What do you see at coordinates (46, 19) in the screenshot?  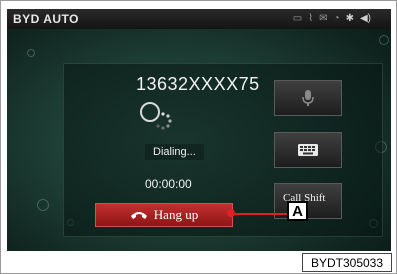 I see `brand-logo: BYD AUTO` at bounding box center [46, 19].